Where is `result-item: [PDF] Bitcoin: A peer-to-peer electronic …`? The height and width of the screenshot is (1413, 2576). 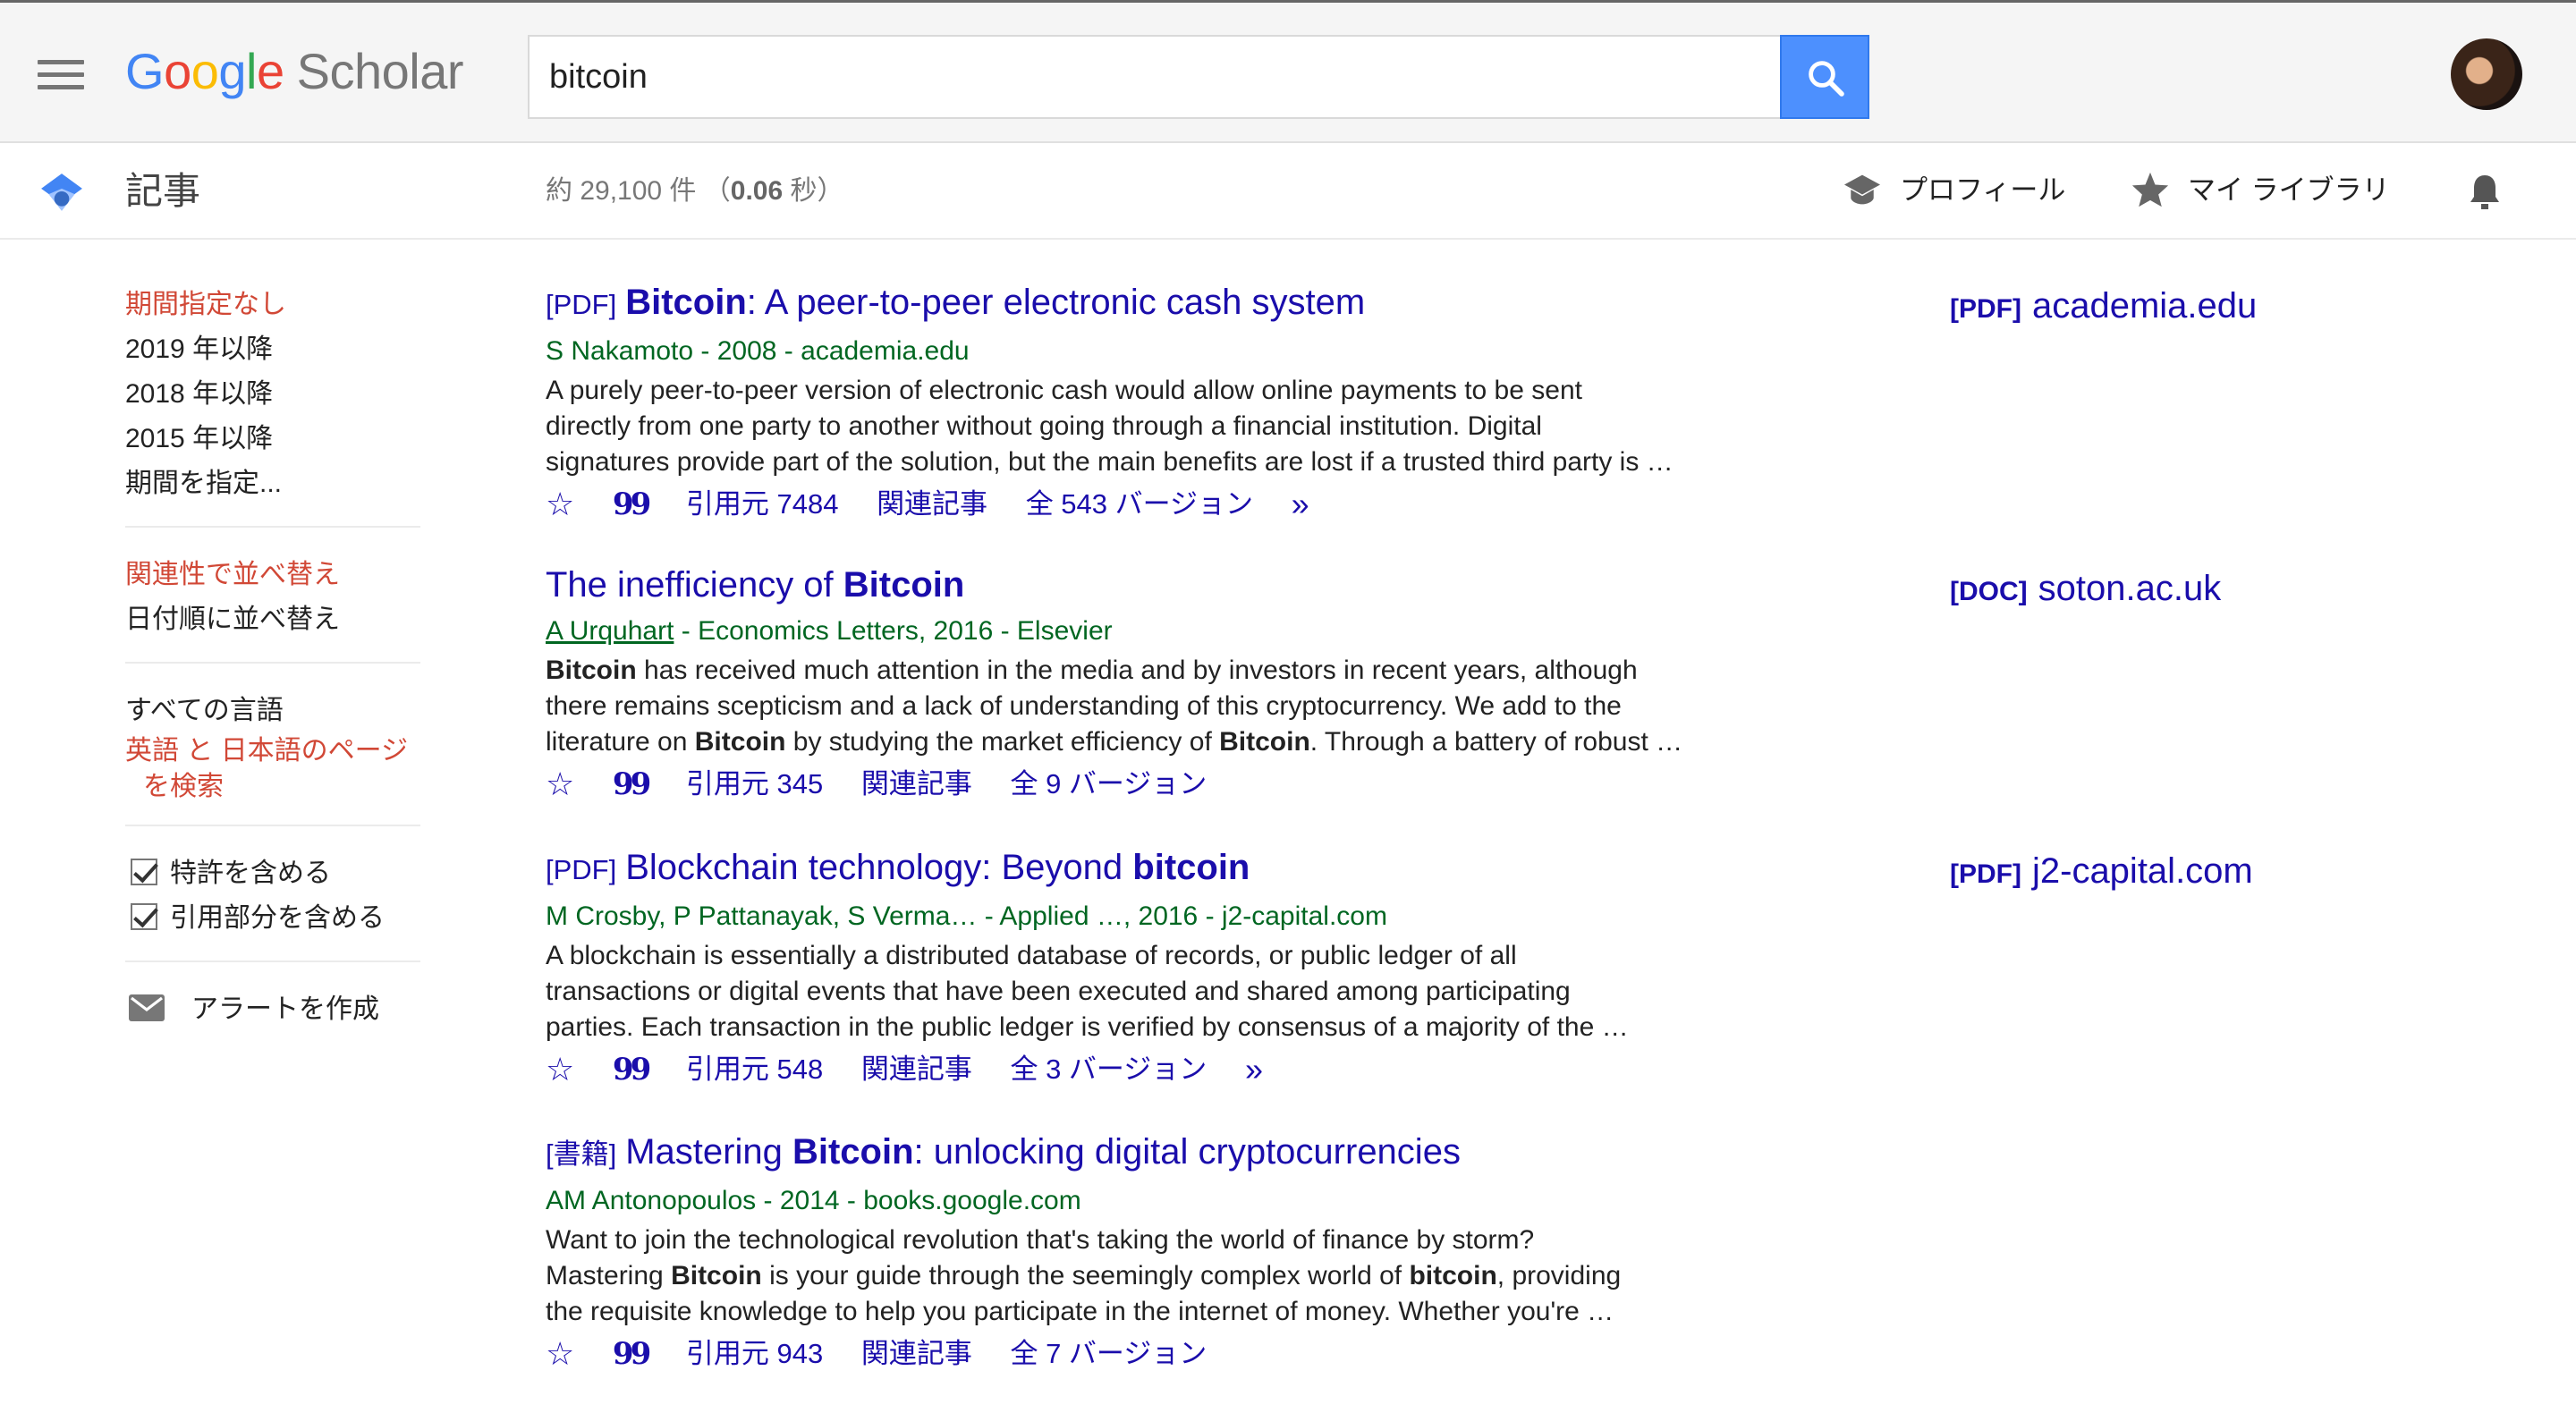 result-item: [PDF] Bitcoin: A peer-to-peer electronic … is located at coordinates (1172, 402).